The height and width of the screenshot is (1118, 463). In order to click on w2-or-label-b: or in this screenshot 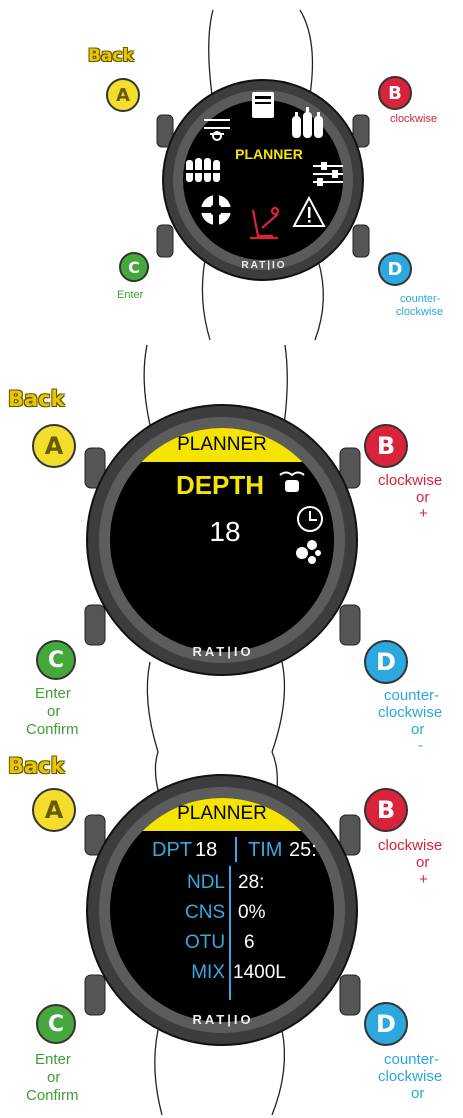, I will do `click(423, 497)`.